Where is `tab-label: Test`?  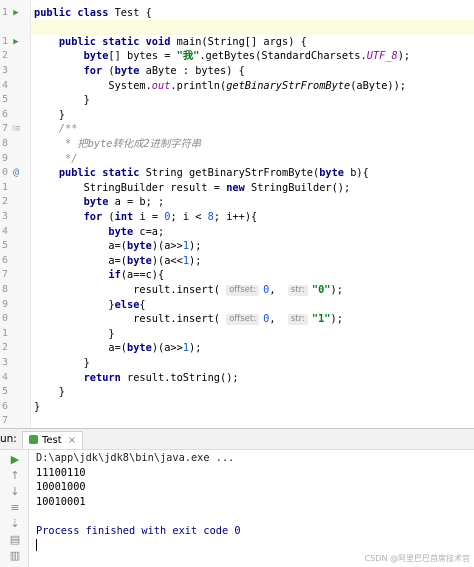
tab-label: Test is located at coordinates (52, 440).